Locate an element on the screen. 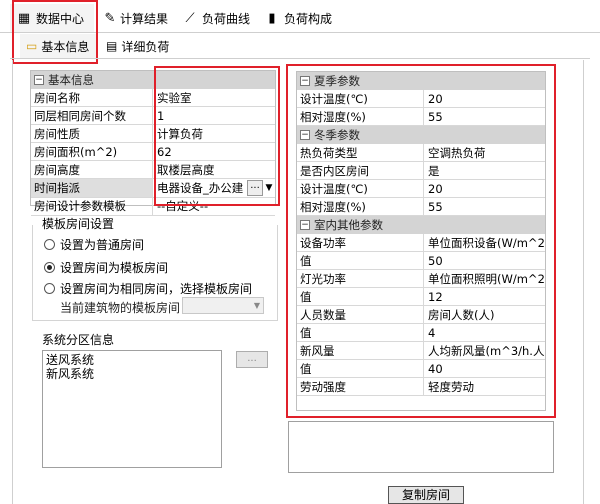 The width and height of the screenshot is (600, 504). zone-list: 送风系统 新风系统 is located at coordinates (132, 409).